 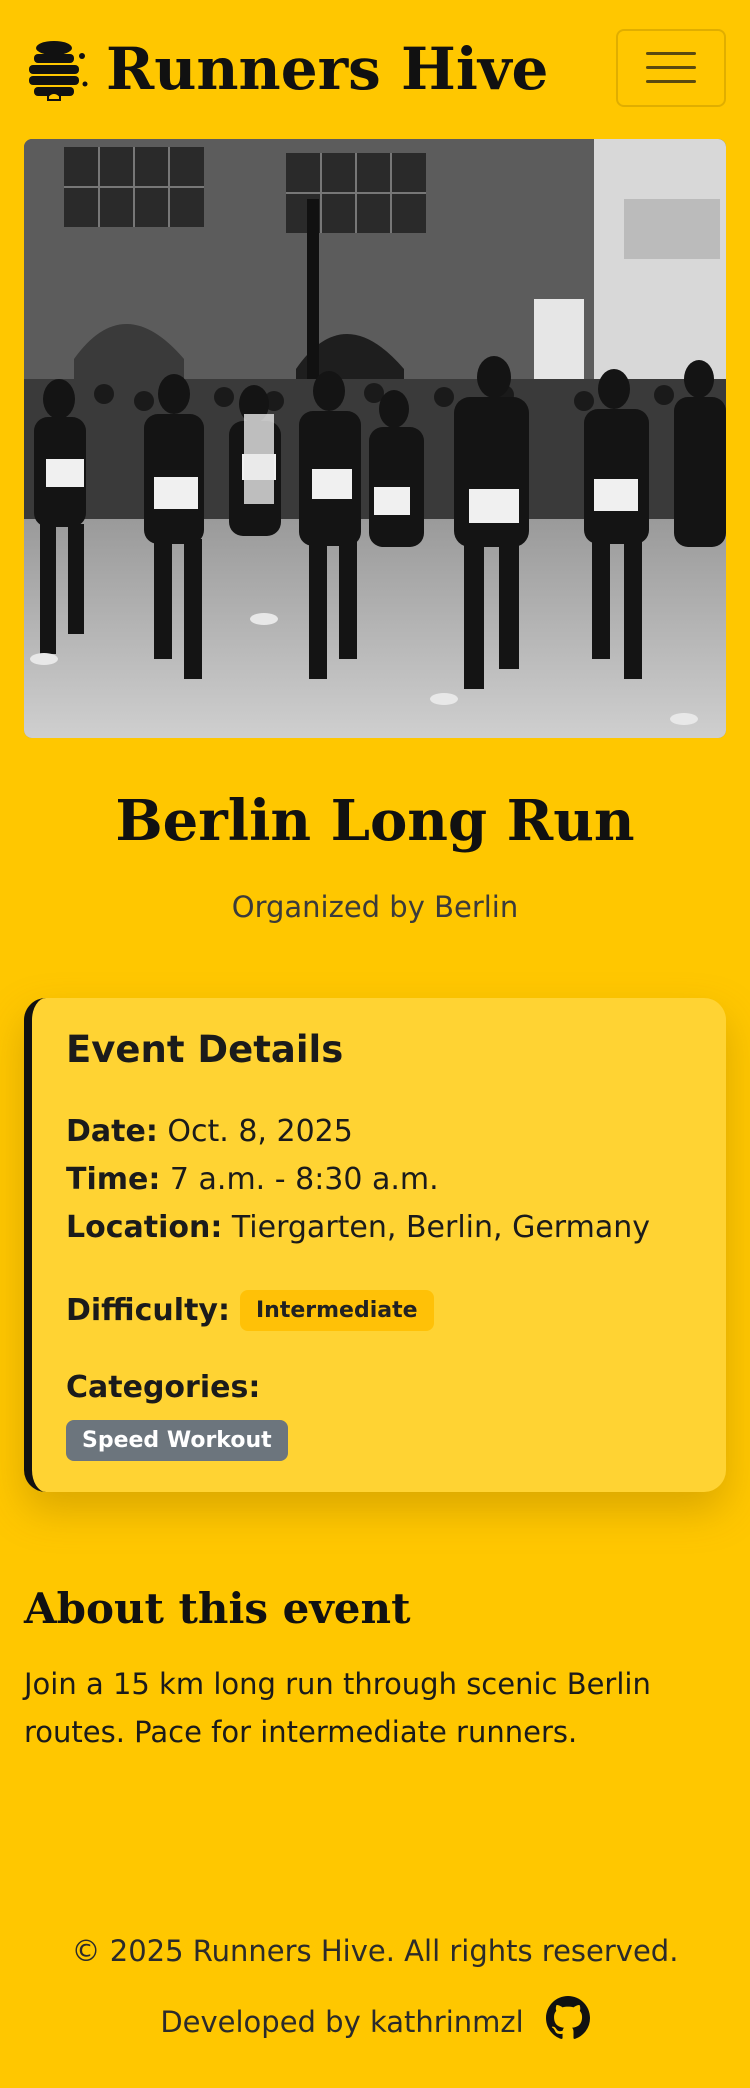 What do you see at coordinates (112, 1131) in the screenshot?
I see `date-label: Date:` at bounding box center [112, 1131].